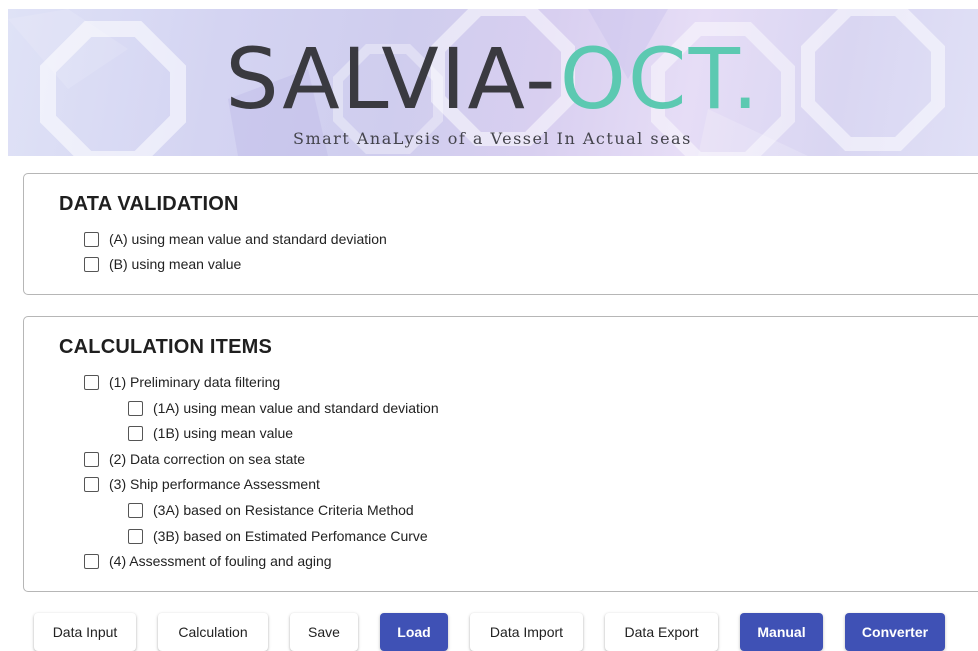 The height and width of the screenshot is (651, 978). I want to click on app-logo-title: SALVIA-OCT., so click(493, 79).